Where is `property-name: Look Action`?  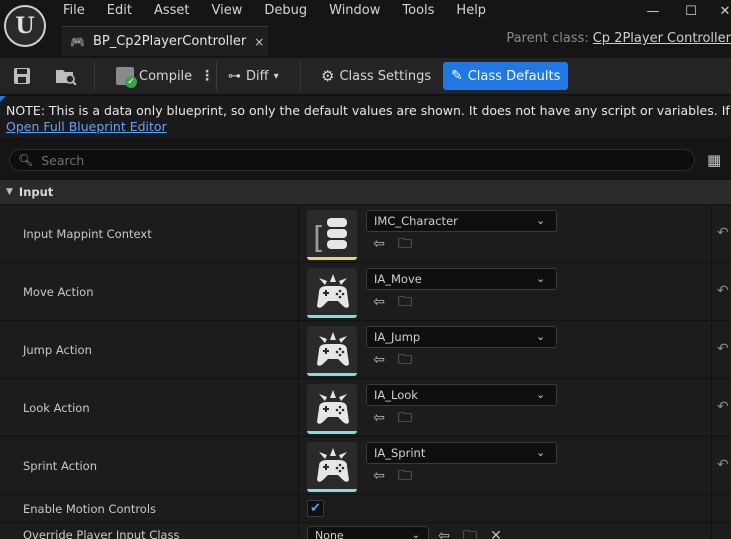 property-name: Look Action is located at coordinates (56, 408).